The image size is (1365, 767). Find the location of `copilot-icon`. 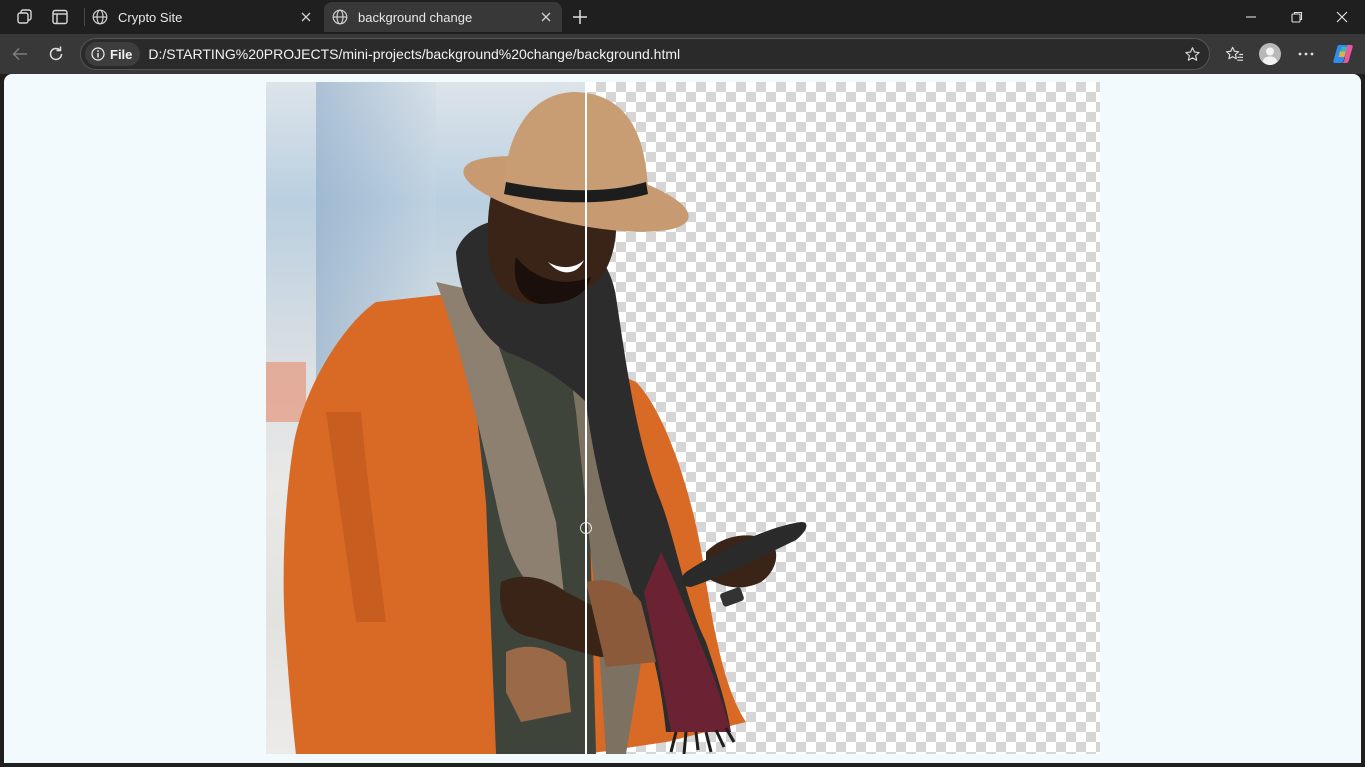

copilot-icon is located at coordinates (1343, 54).